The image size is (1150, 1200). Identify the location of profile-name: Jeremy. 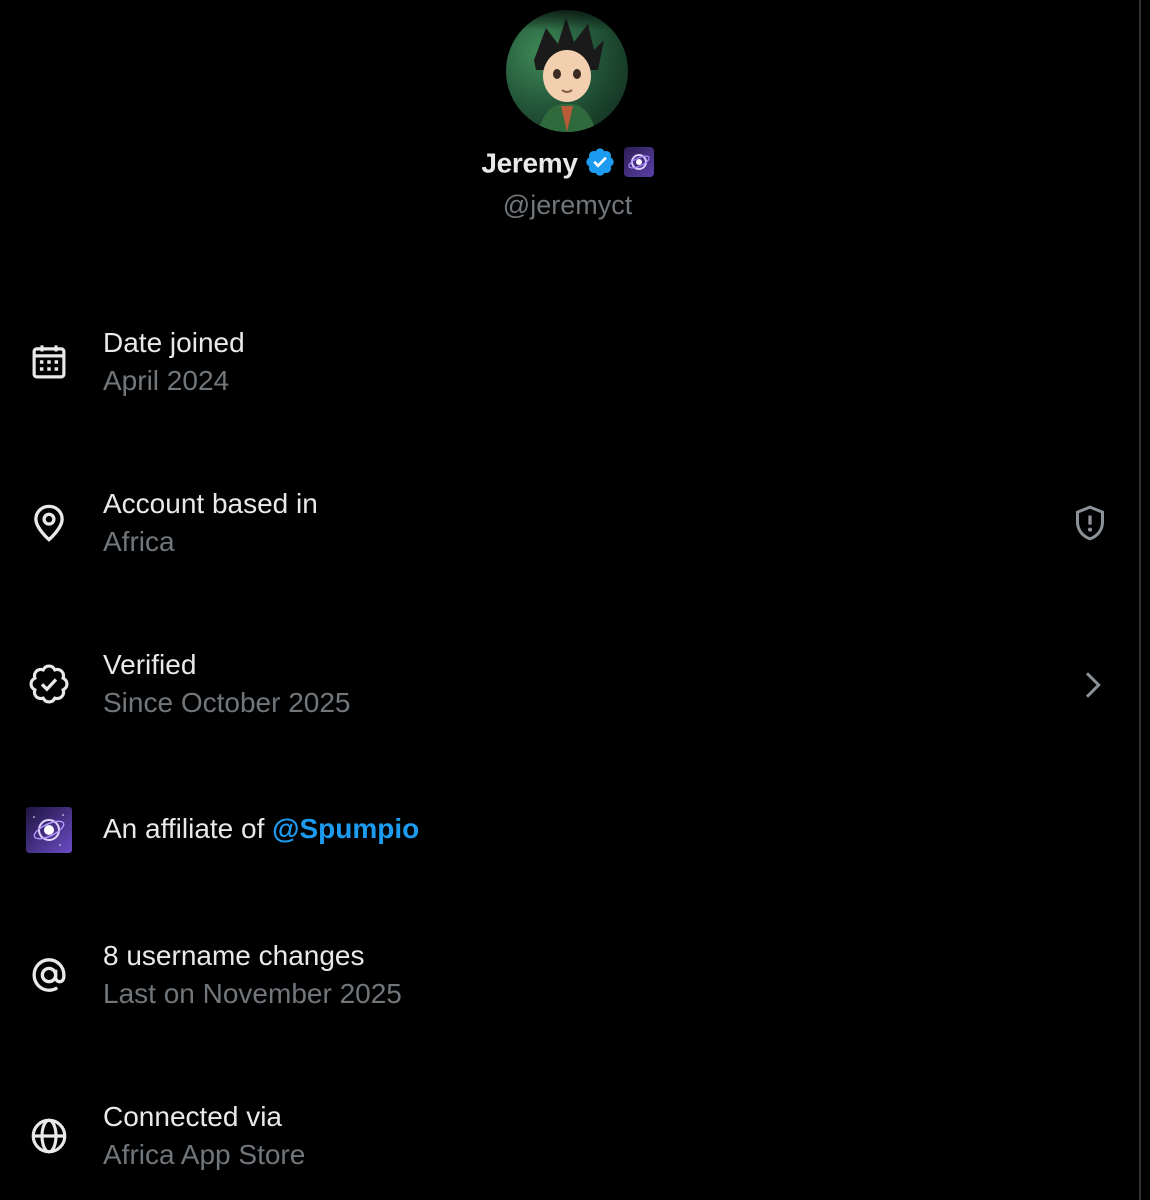
(567, 163).